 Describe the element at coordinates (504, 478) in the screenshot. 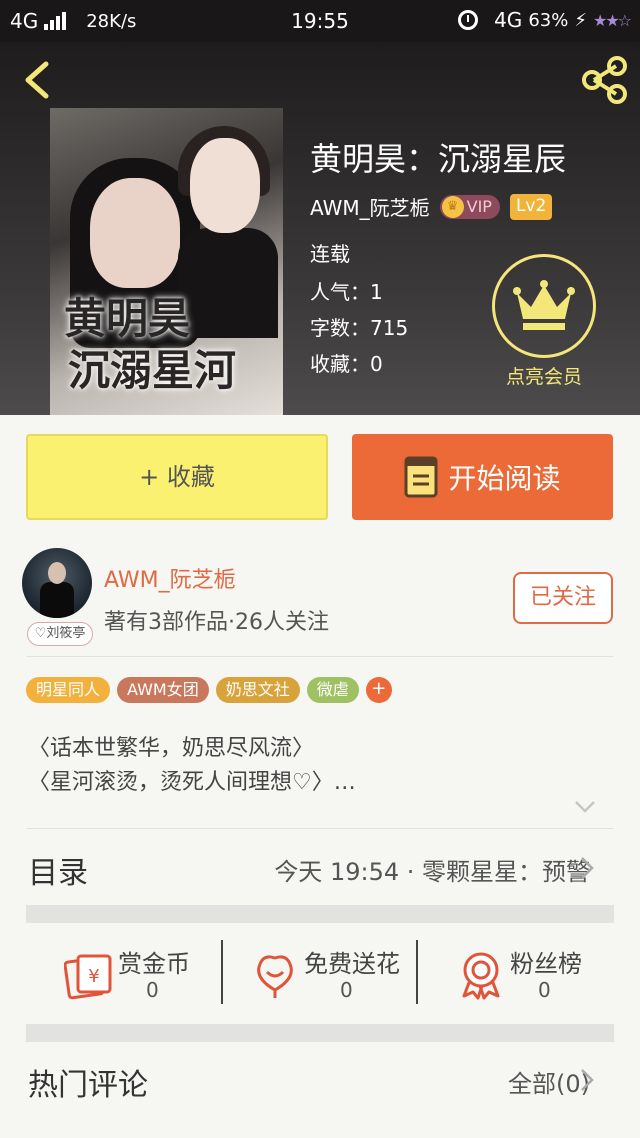

I see `start-reading-label: 开始阅读` at that location.